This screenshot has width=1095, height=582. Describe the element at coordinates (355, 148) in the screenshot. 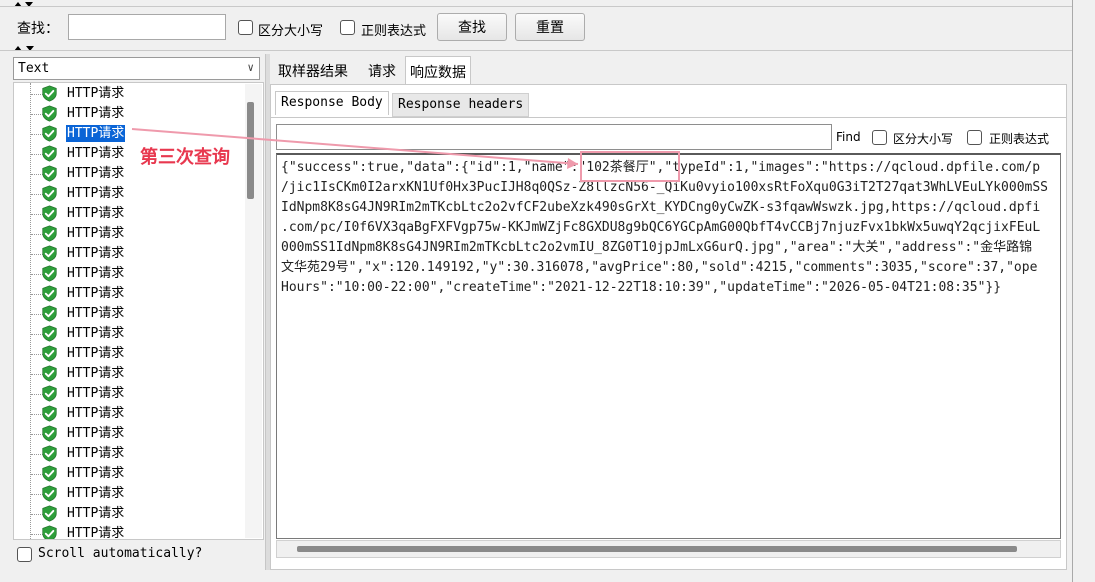

I see `annotation-arrow` at that location.